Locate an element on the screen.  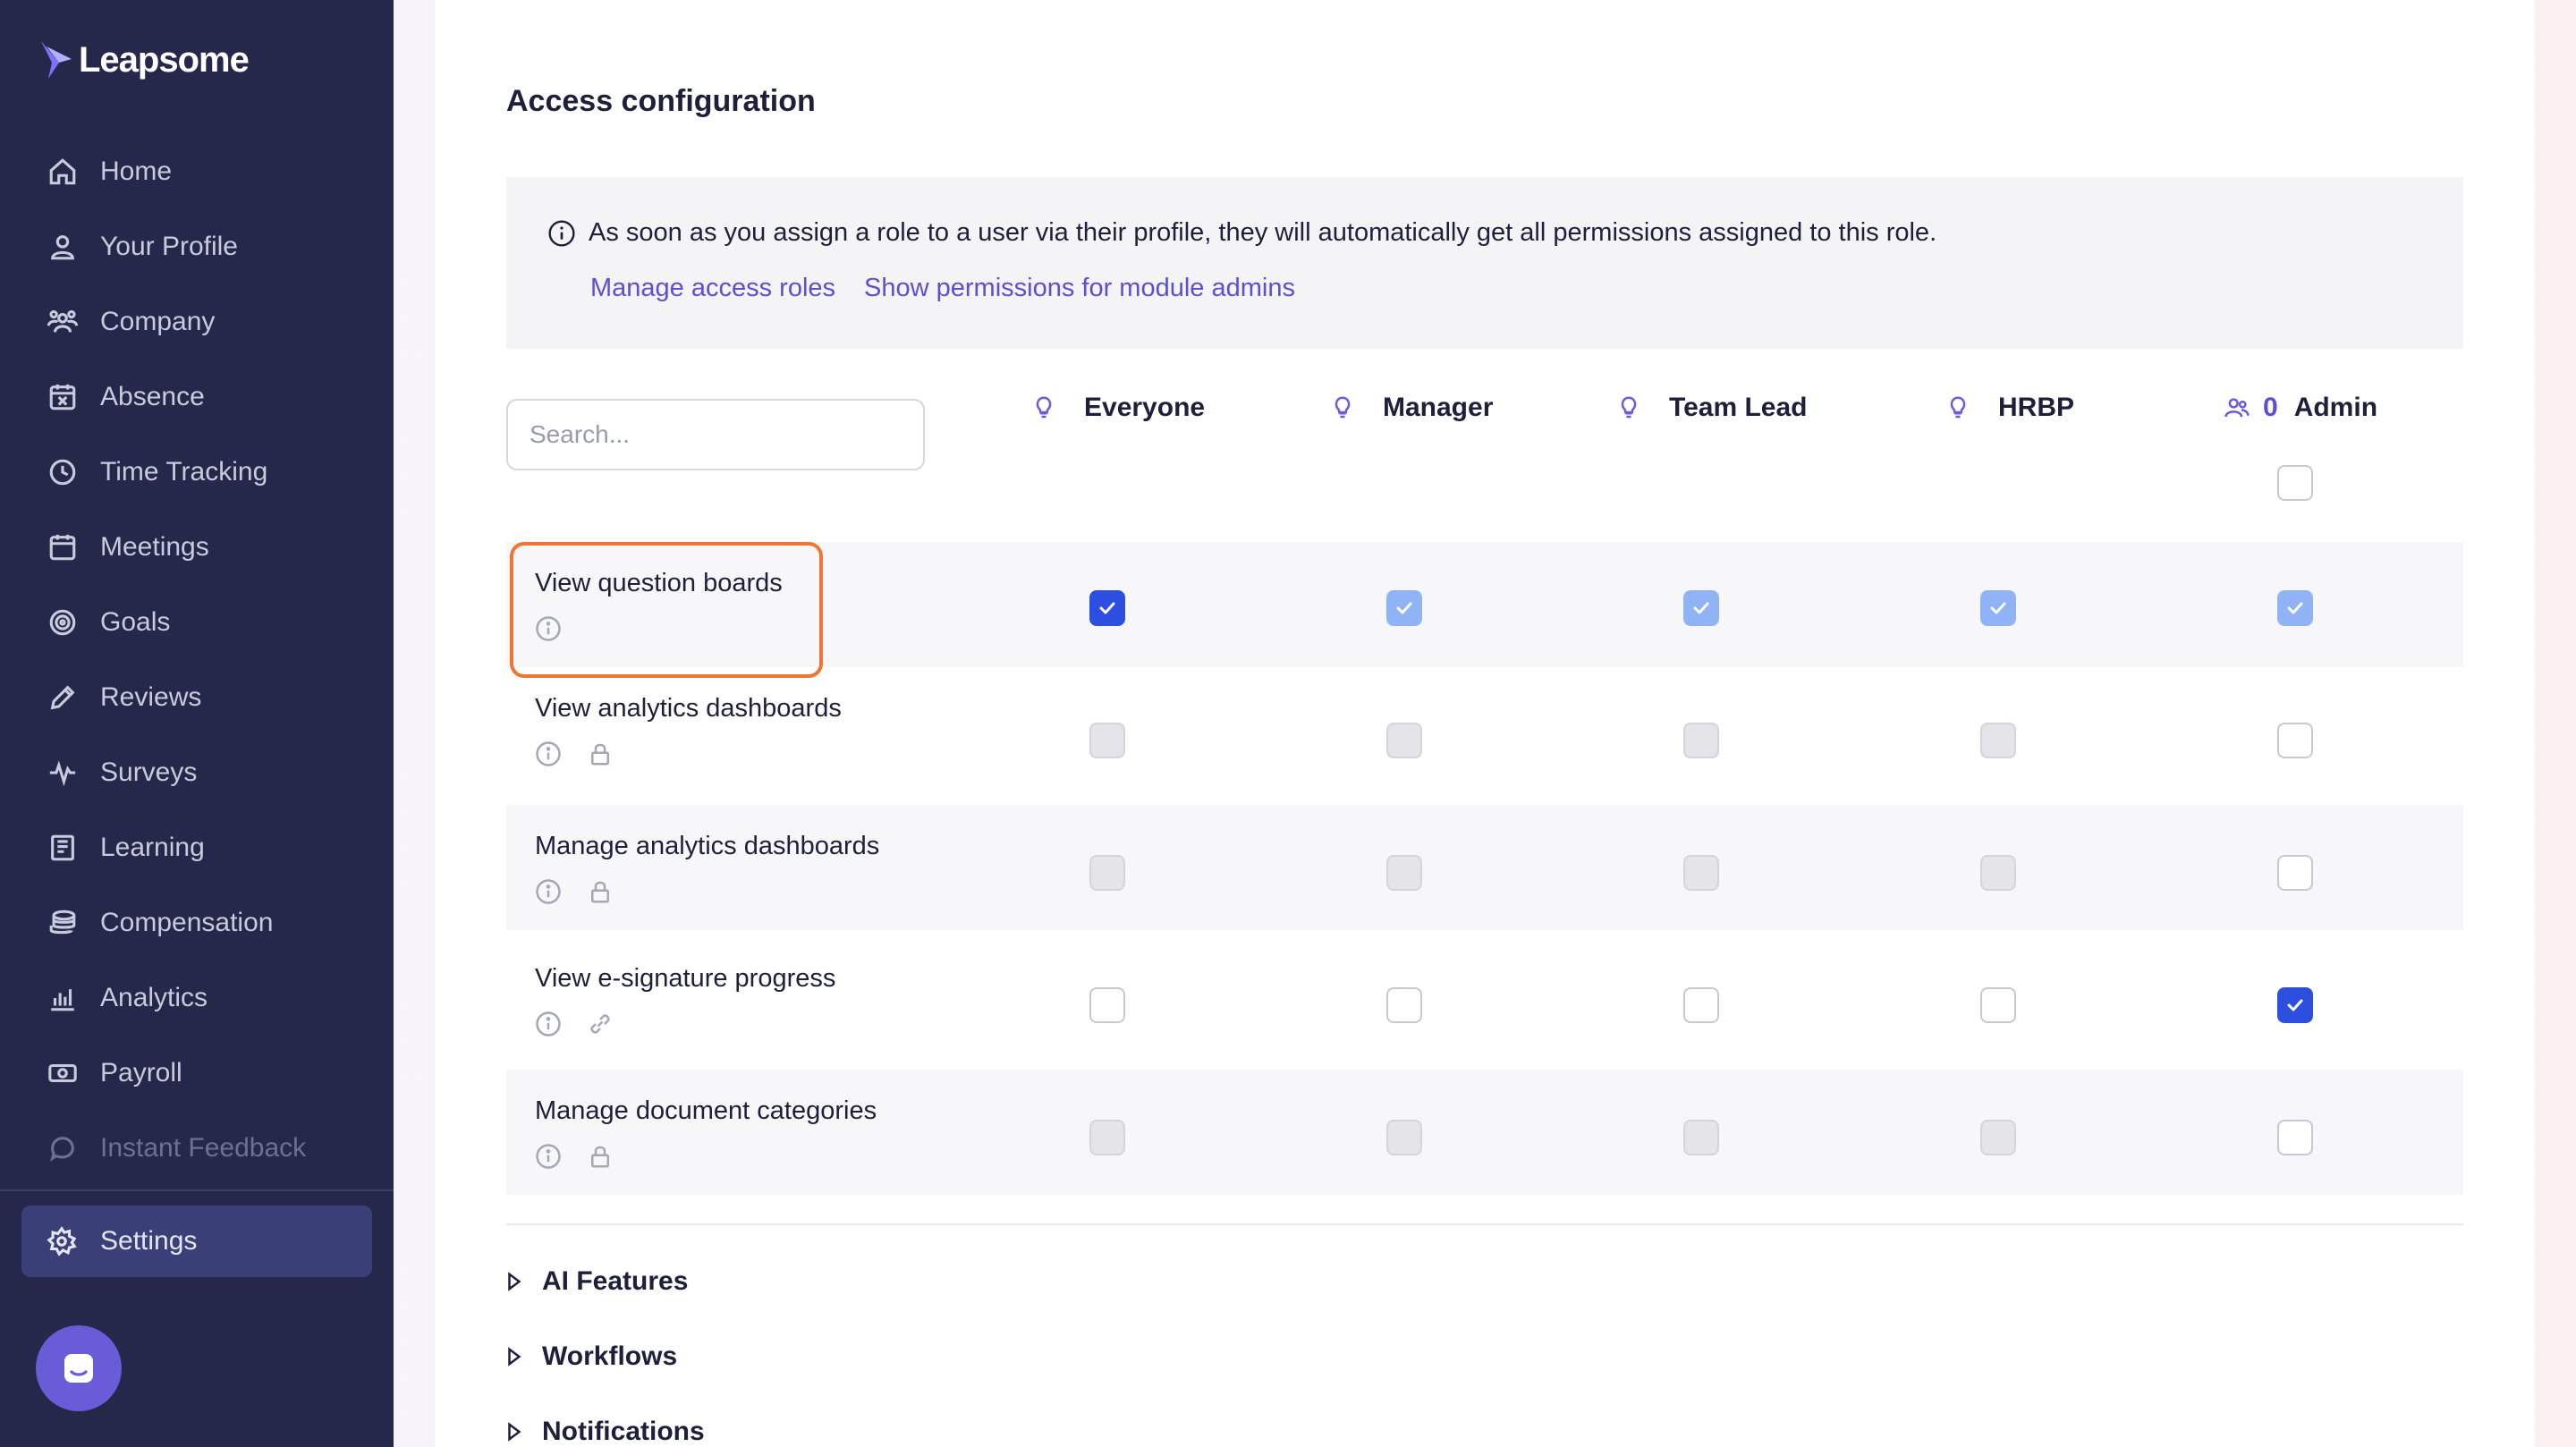
sidebar-item-label: Surveys is located at coordinates (149, 772).